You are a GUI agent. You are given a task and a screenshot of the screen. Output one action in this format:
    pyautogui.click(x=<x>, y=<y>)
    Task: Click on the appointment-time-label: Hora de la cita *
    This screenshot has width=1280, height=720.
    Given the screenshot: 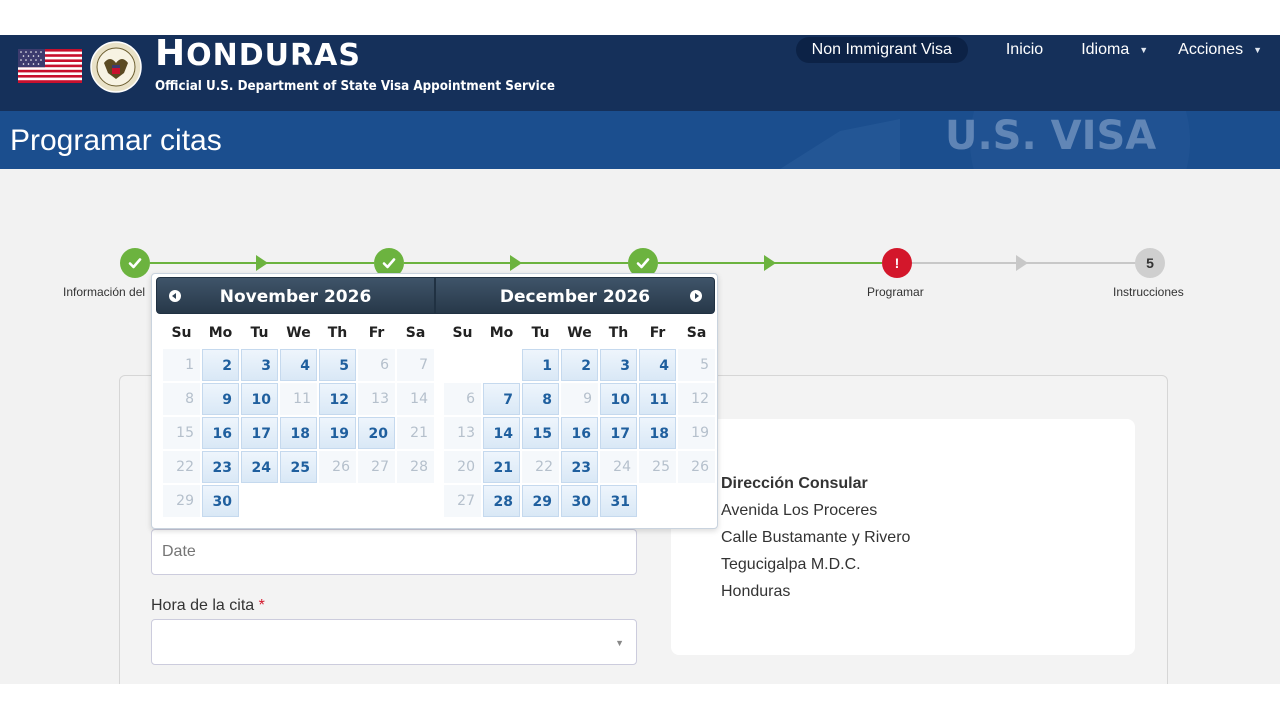 What is the action you would take?
    pyautogui.click(x=208, y=606)
    